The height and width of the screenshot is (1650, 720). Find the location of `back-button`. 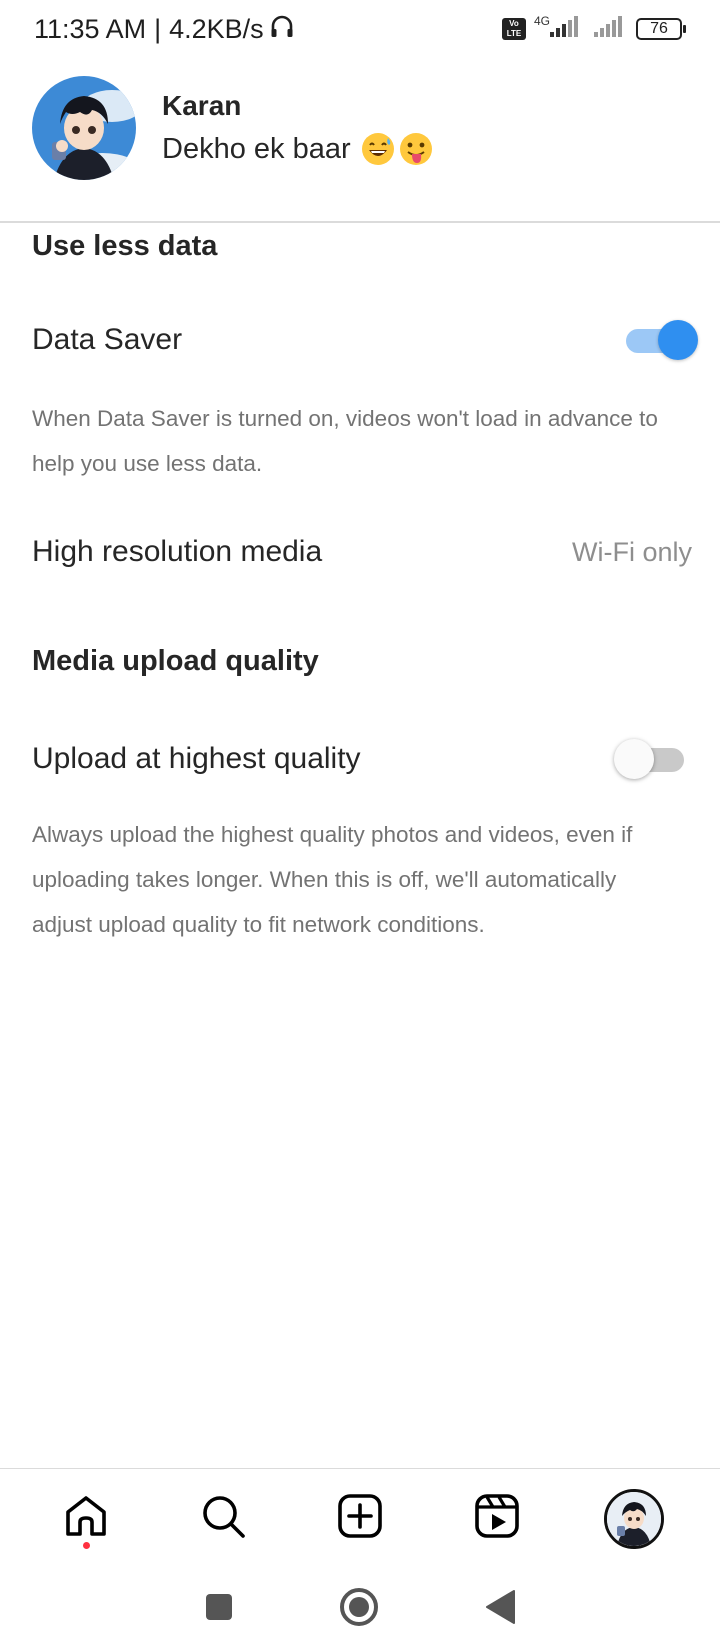

back-button is located at coordinates (500, 1609).